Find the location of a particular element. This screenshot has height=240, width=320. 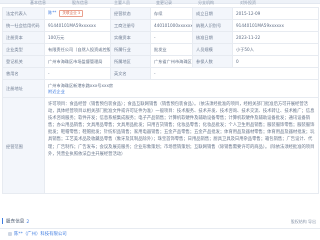

tab-basic-info: 基本信息 is located at coordinates (38, 2).